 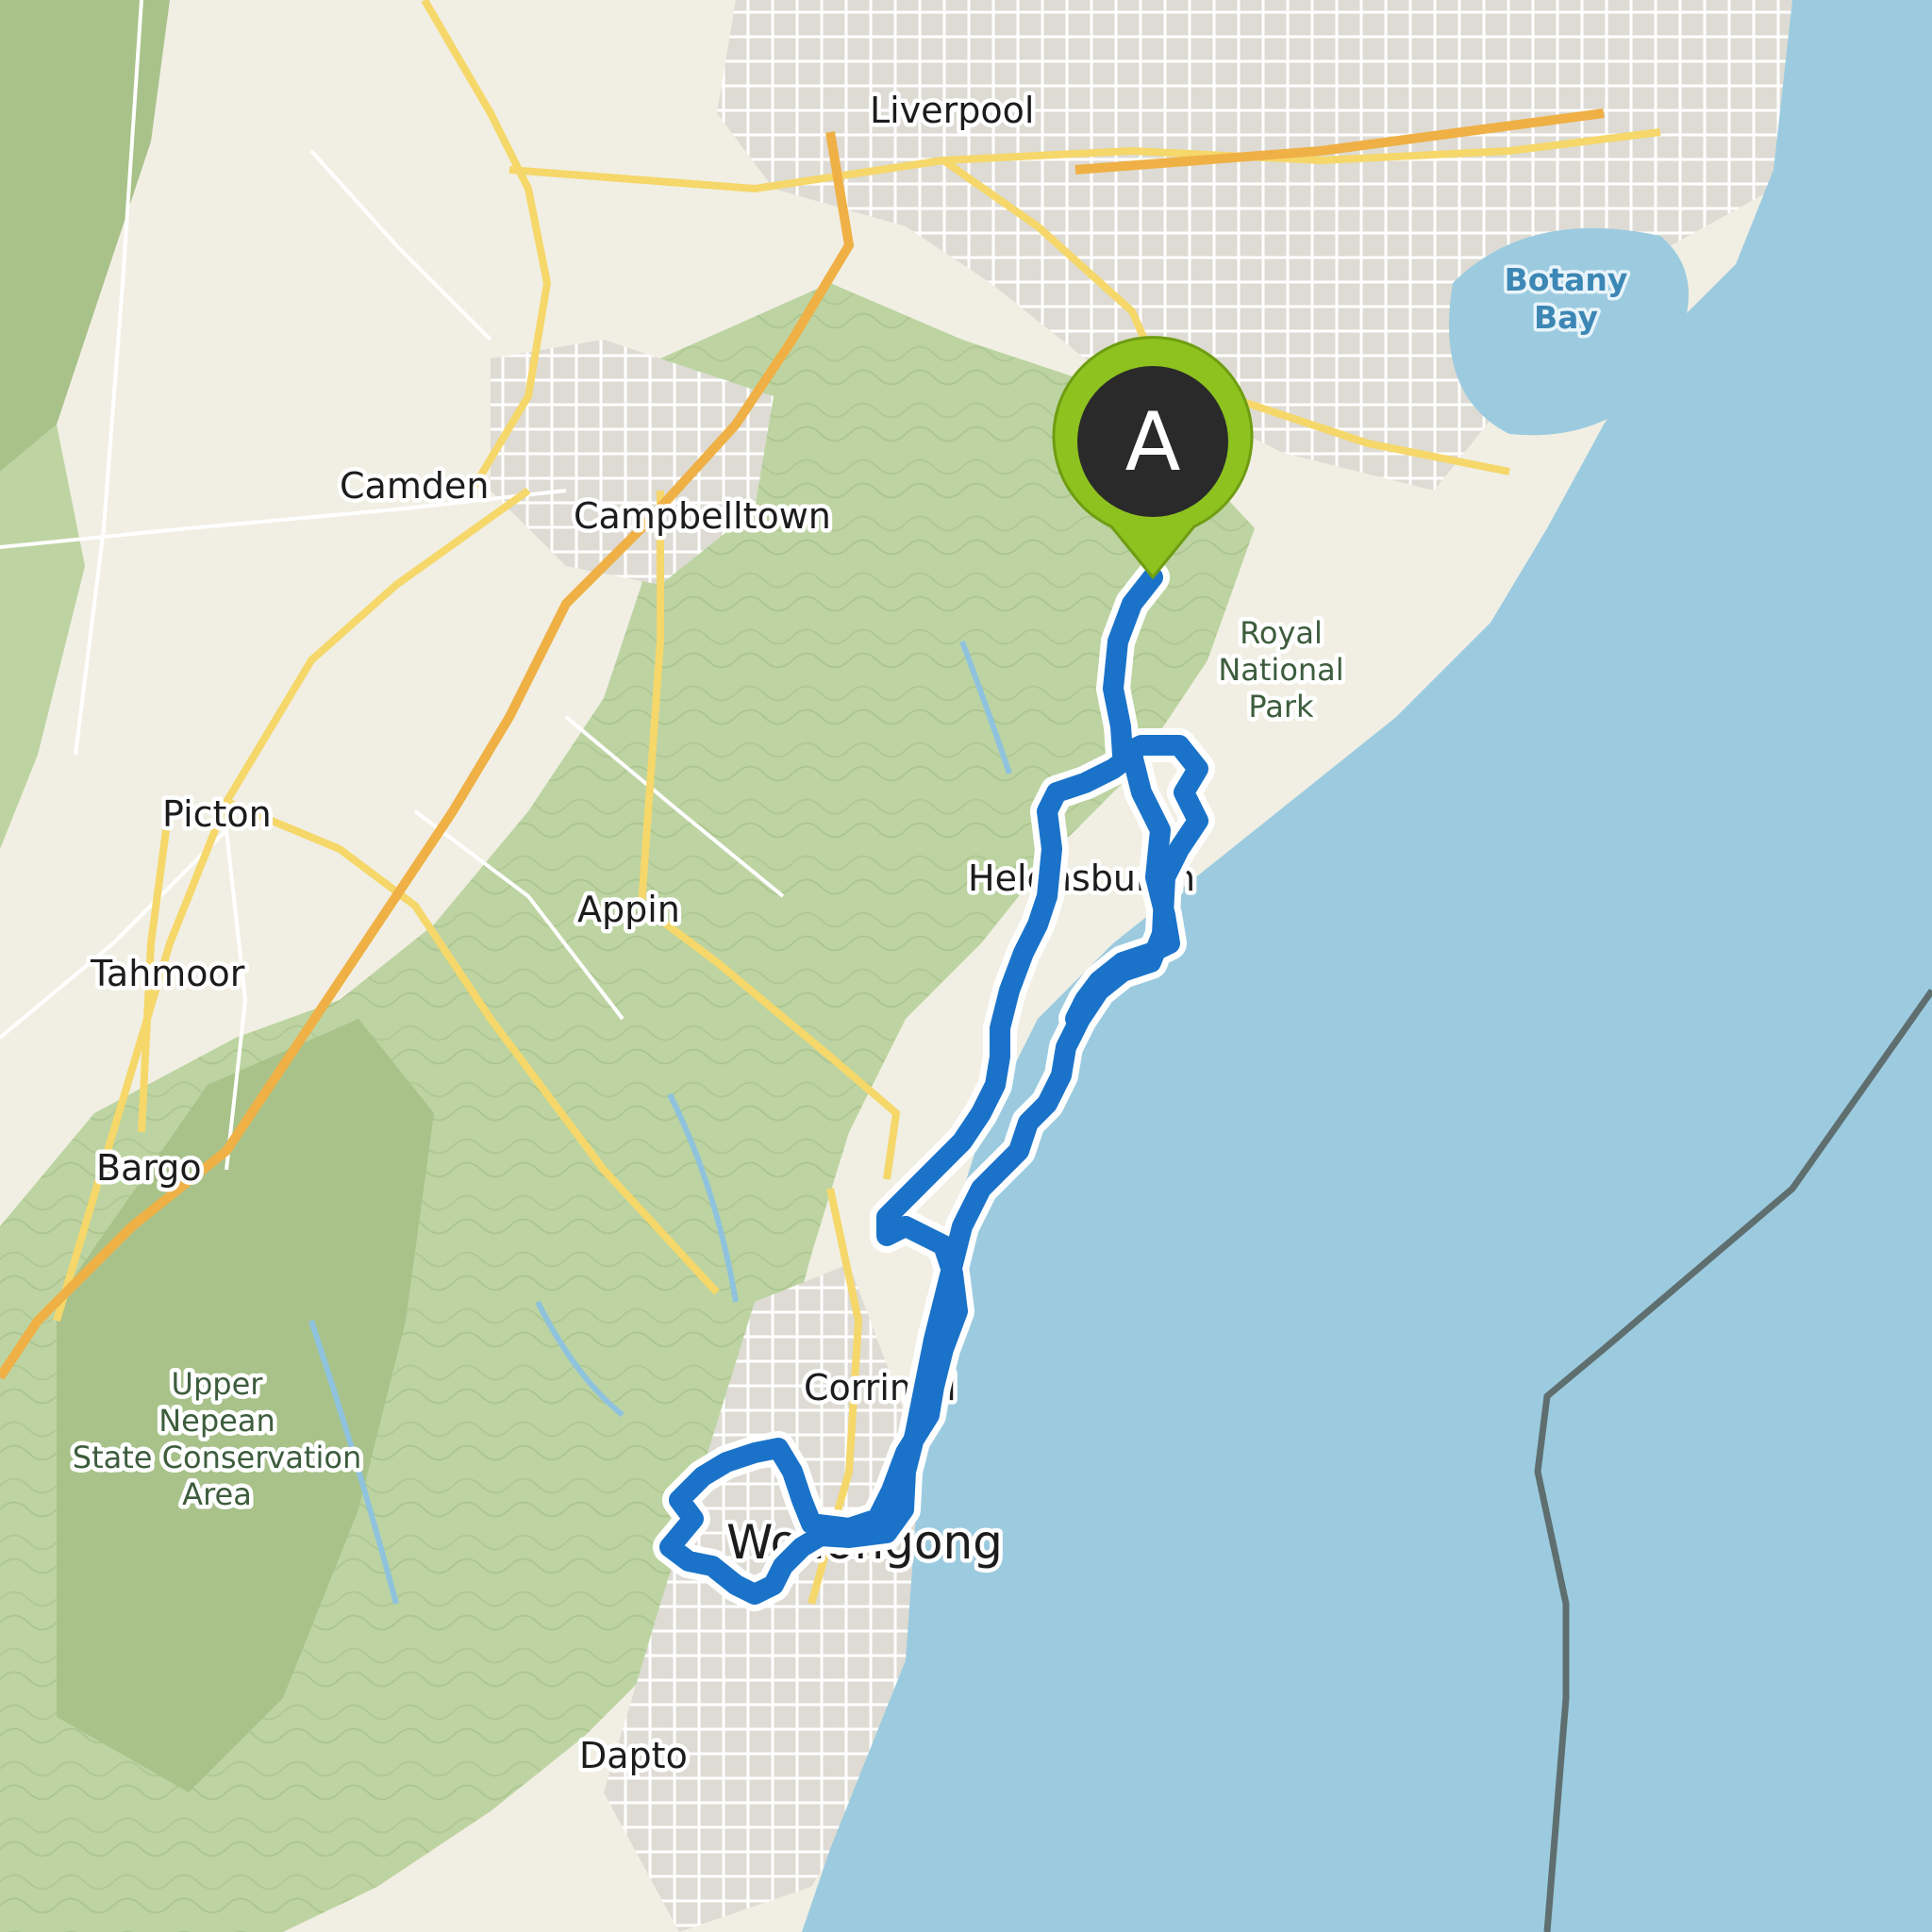 I want to click on place-label-tahmoor: Tahmoor, so click(x=167, y=974).